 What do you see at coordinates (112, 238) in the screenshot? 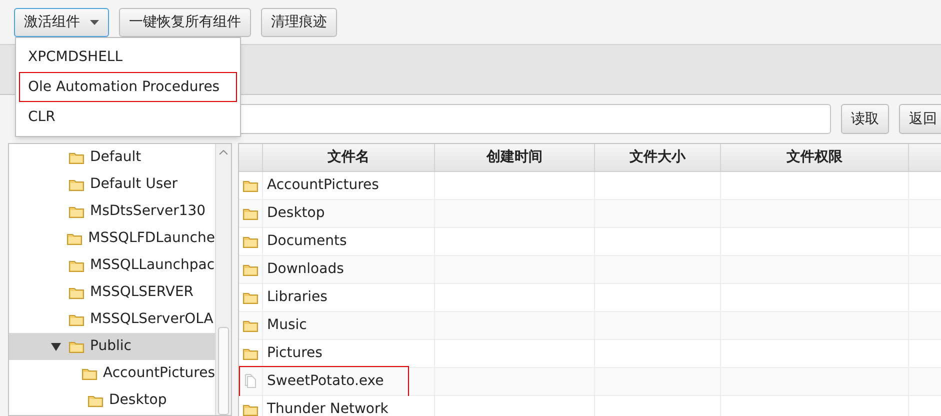
I see `tree-item: MSSQLFDLaunche` at bounding box center [112, 238].